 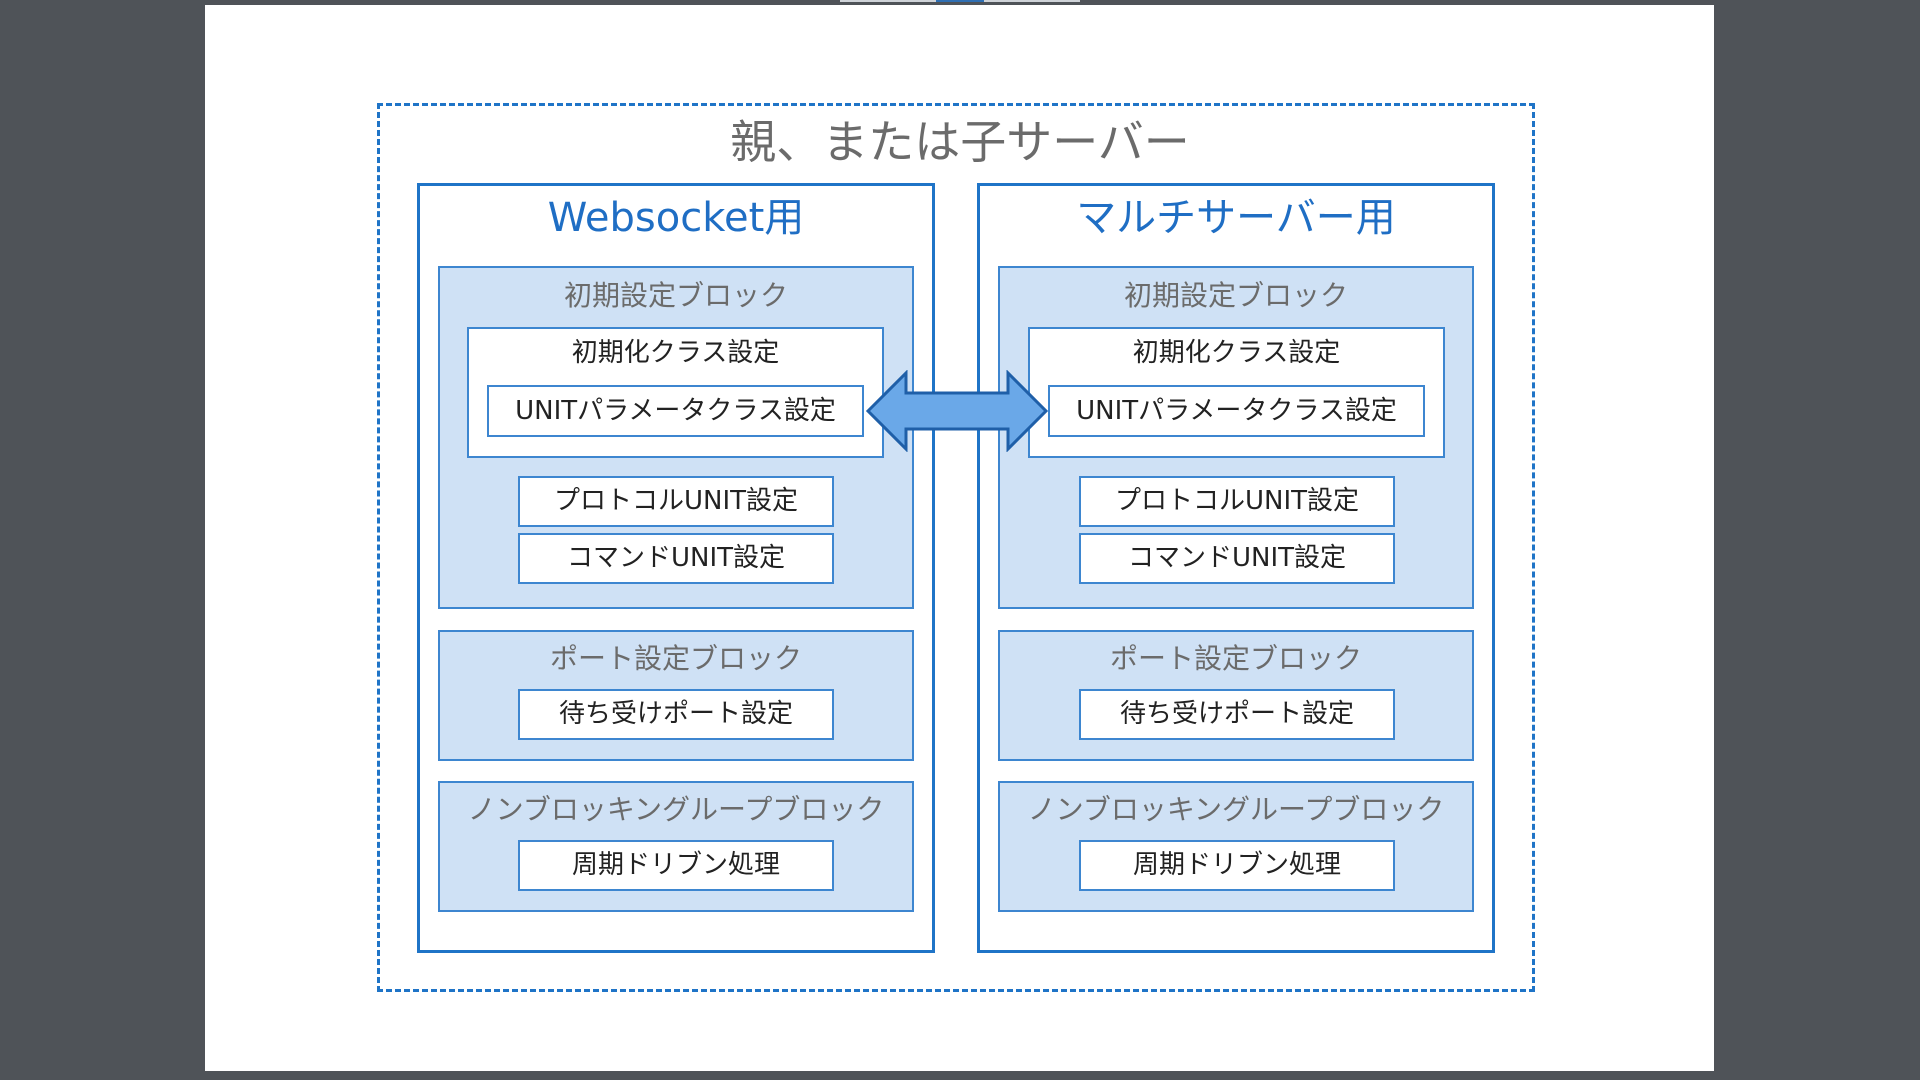 I want to click on server-title: 親、または子サーバー, so click(x=960, y=142).